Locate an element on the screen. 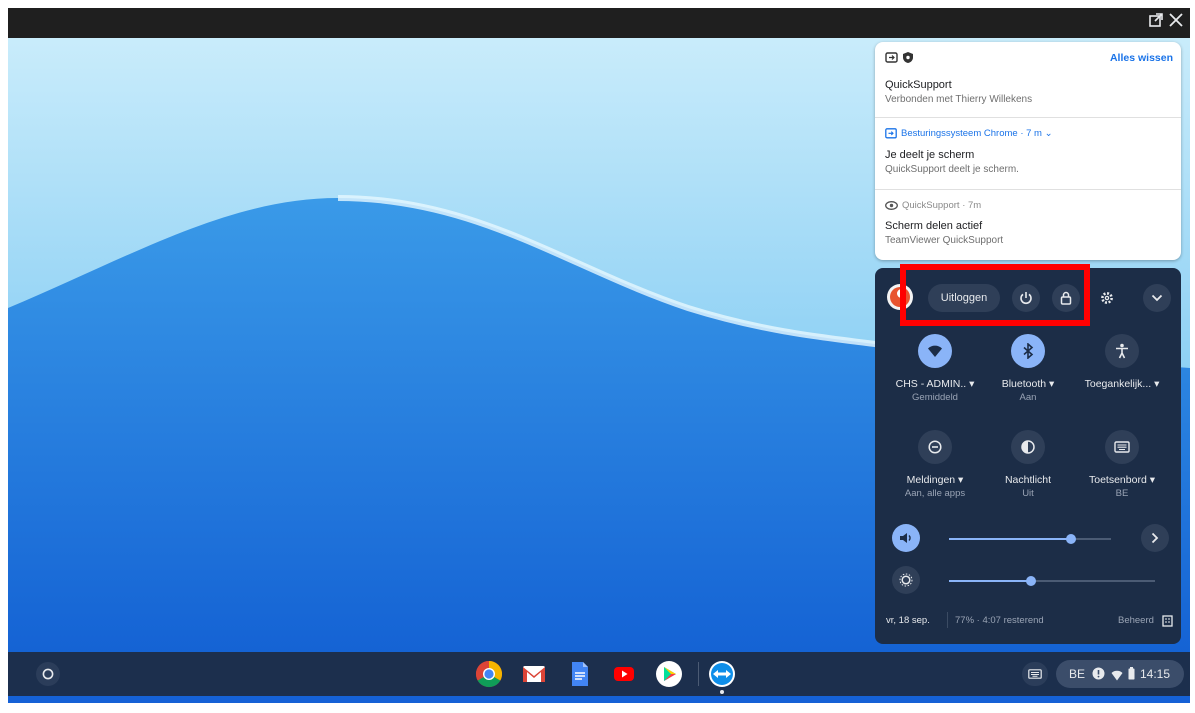  notification-meta: QuickSupport · 7m is located at coordinates (933, 205).